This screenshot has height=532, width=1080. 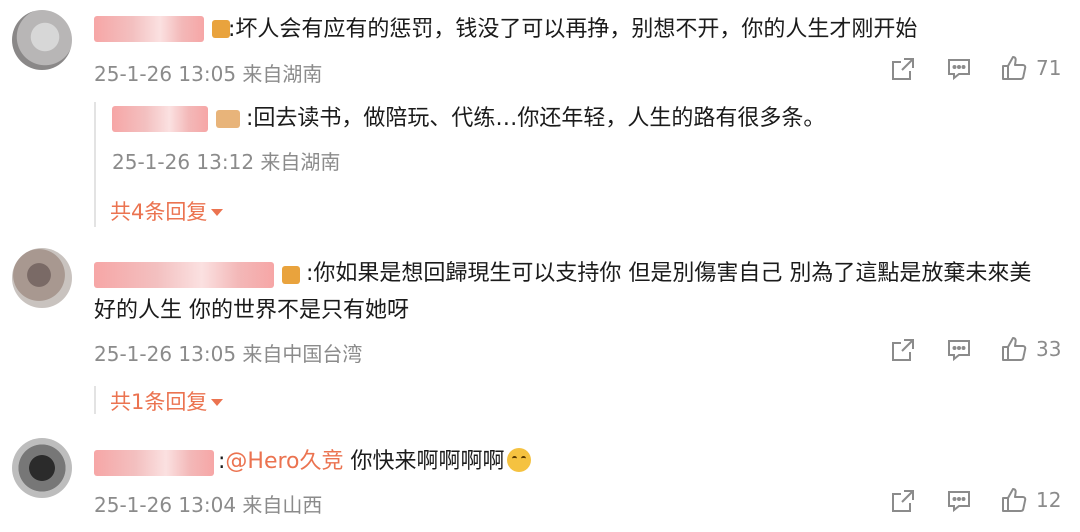 I want to click on comment-meta: 25-1-26 13:05 来自湖南, so click(x=208, y=74).